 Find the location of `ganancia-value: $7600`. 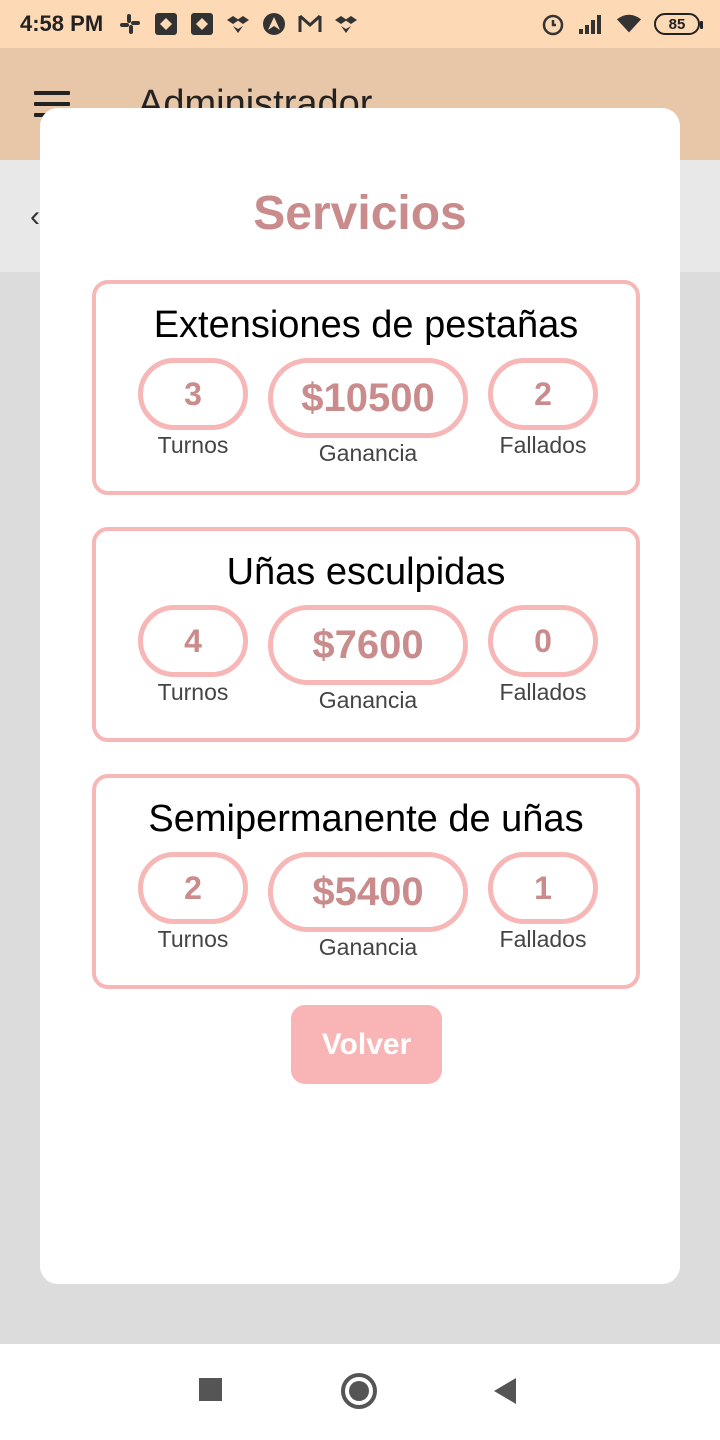

ganancia-value: $7600 is located at coordinates (368, 645).